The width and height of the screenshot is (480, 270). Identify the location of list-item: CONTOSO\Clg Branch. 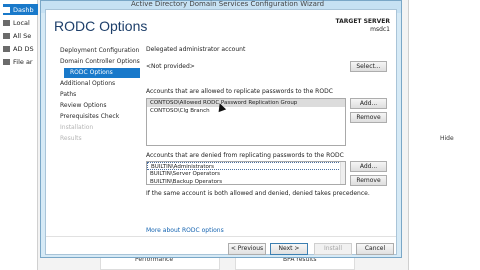
(246, 111).